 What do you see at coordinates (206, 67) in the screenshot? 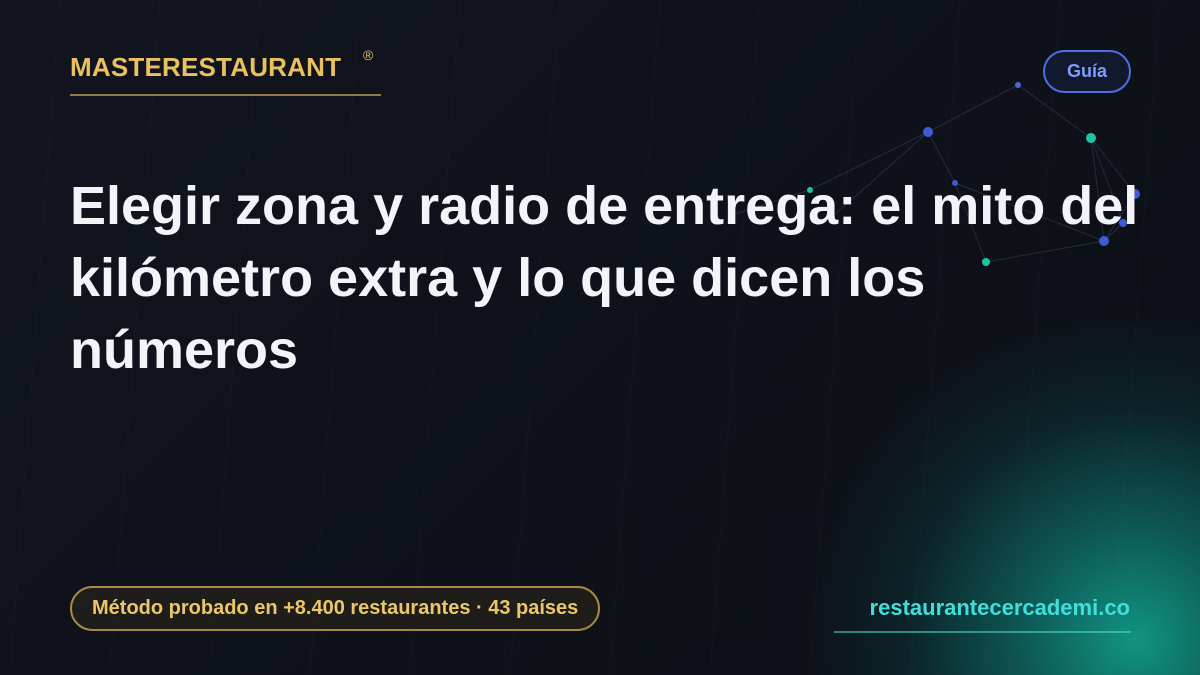
I see `brand-name: MASTERESTAURANT` at bounding box center [206, 67].